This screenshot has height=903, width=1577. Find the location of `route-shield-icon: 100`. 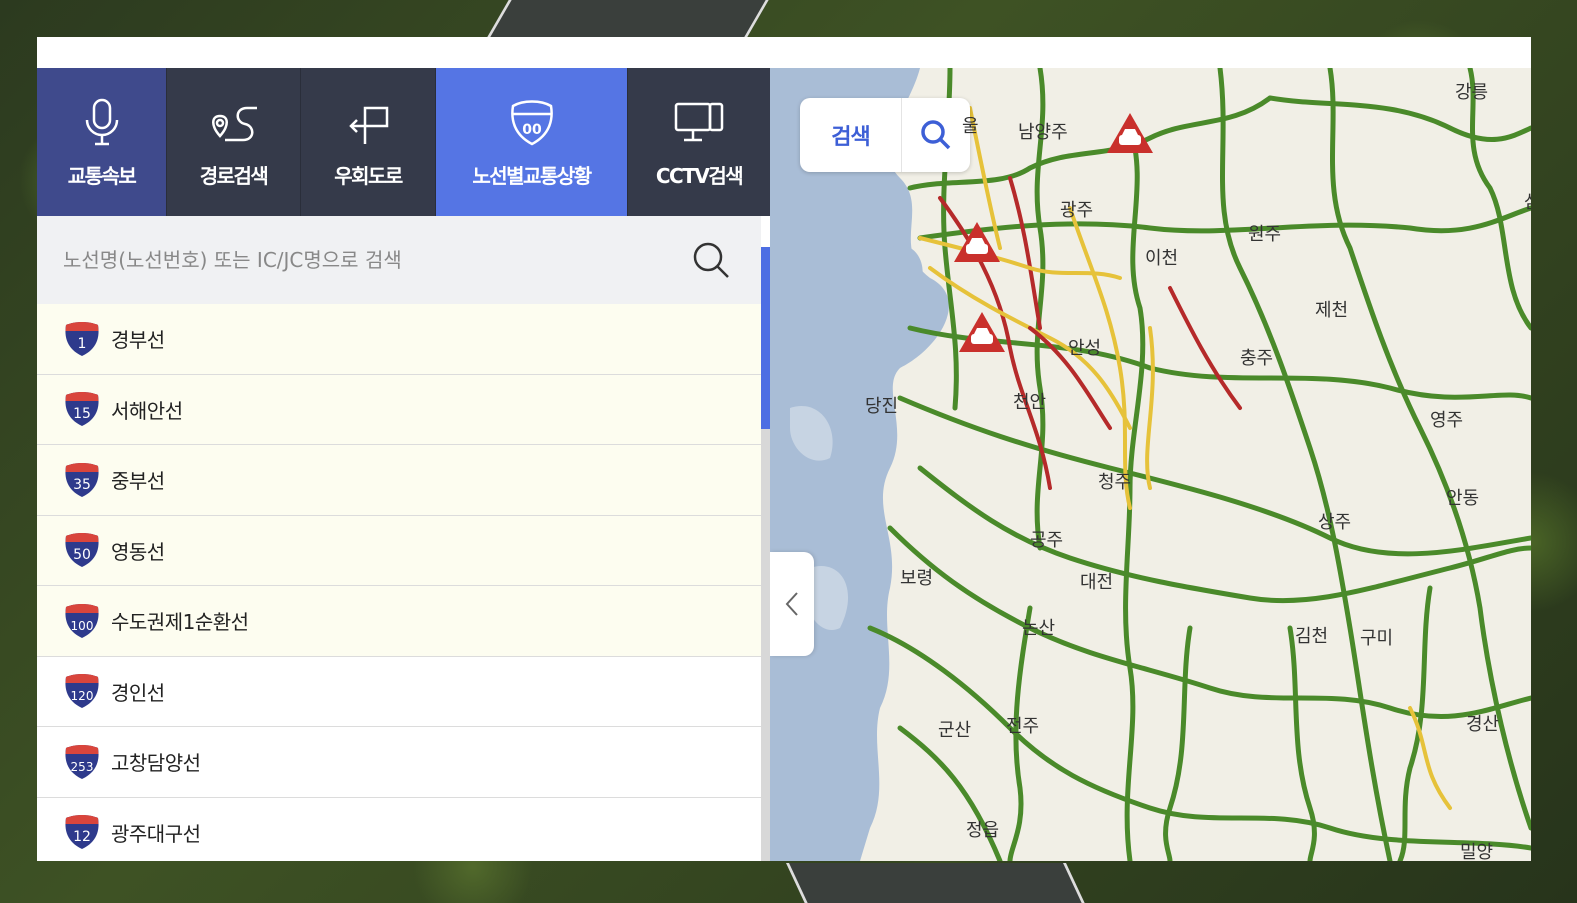

route-shield-icon: 100 is located at coordinates (82, 620).